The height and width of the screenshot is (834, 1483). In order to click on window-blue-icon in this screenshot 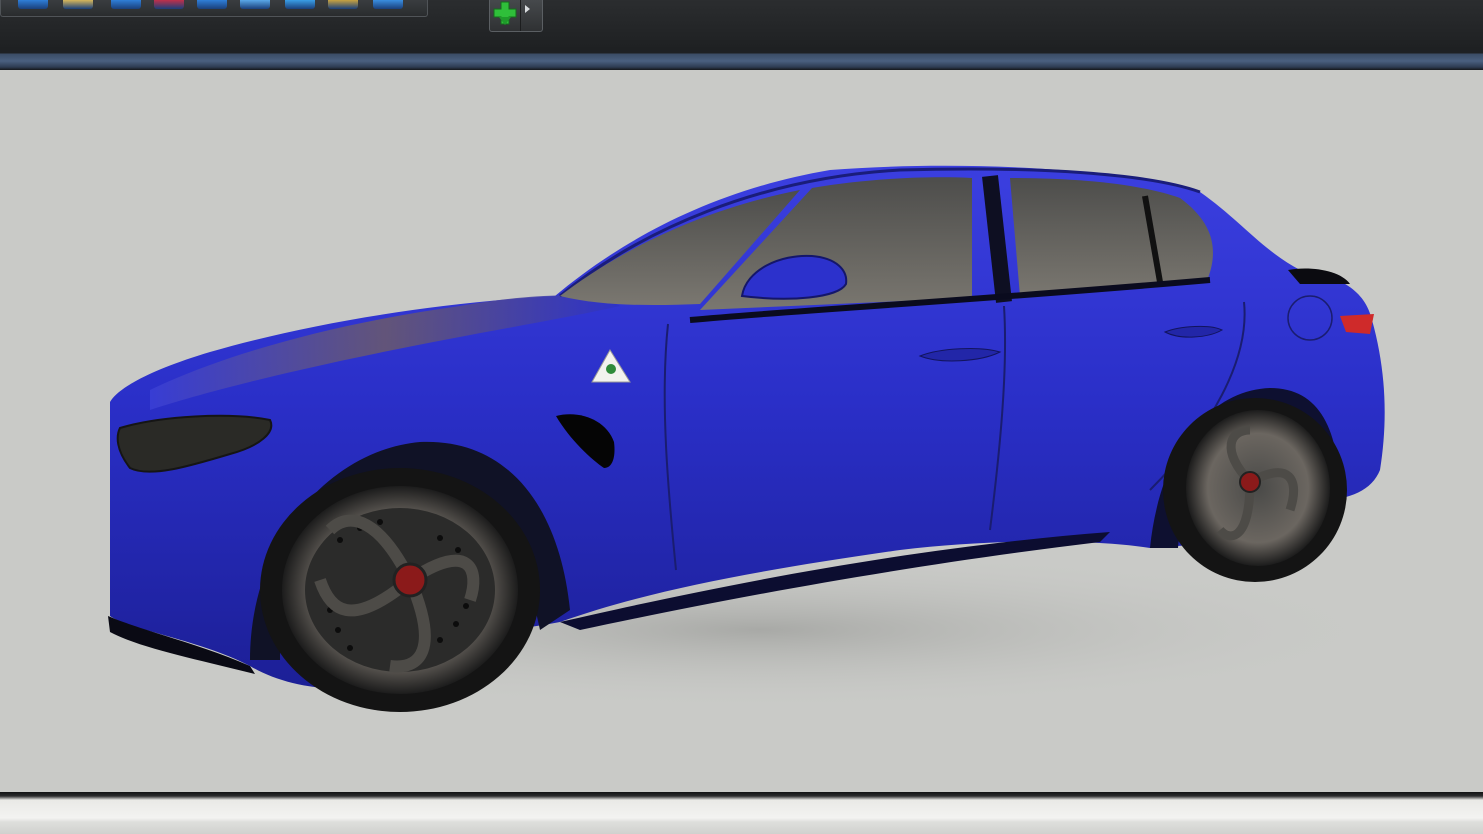, I will do `click(388, 4)`.